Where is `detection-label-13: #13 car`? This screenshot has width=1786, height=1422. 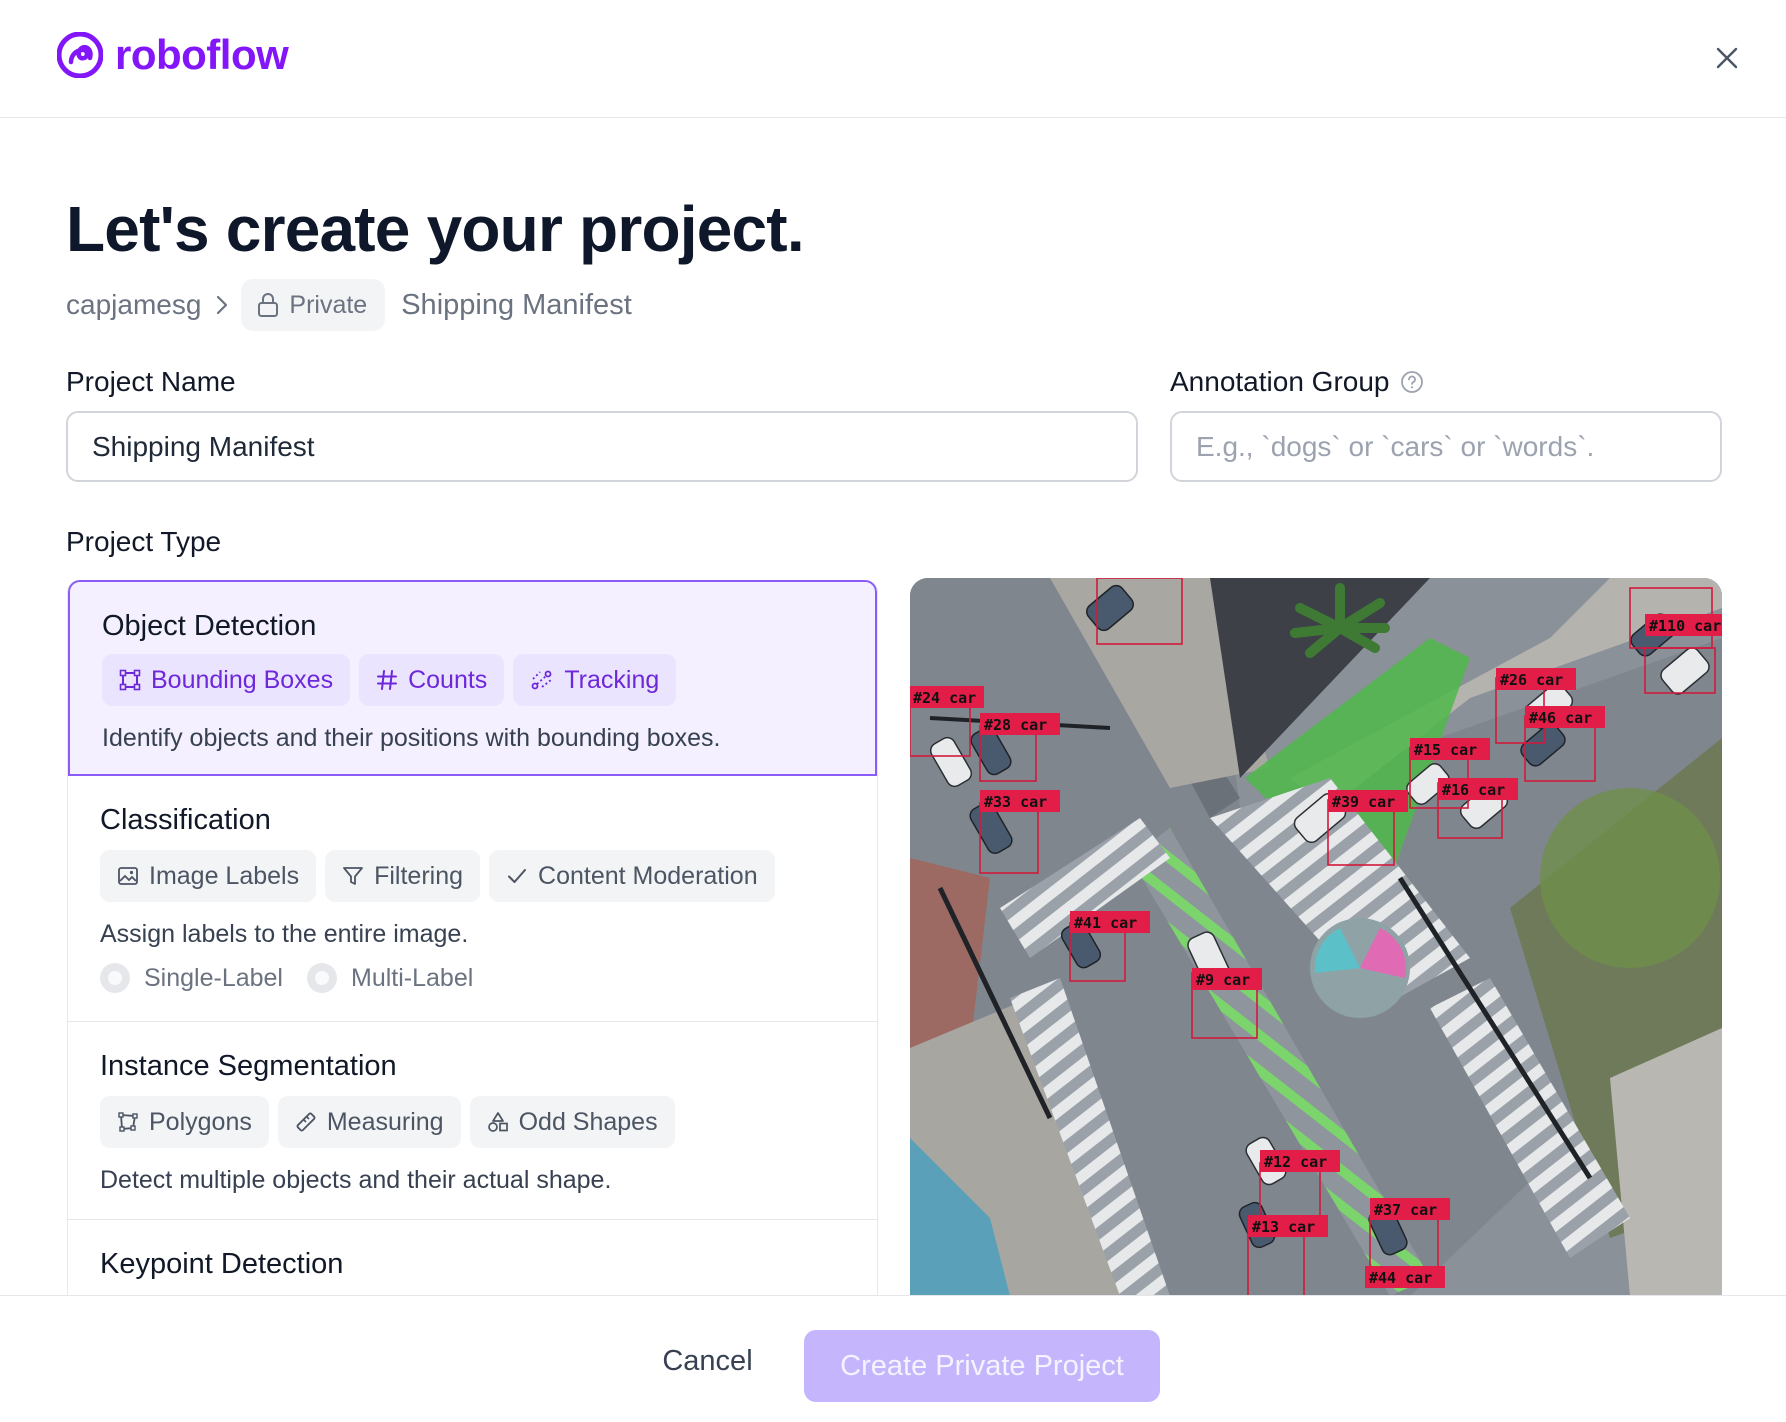
detection-label-13: #13 car is located at coordinates (1288, 1226).